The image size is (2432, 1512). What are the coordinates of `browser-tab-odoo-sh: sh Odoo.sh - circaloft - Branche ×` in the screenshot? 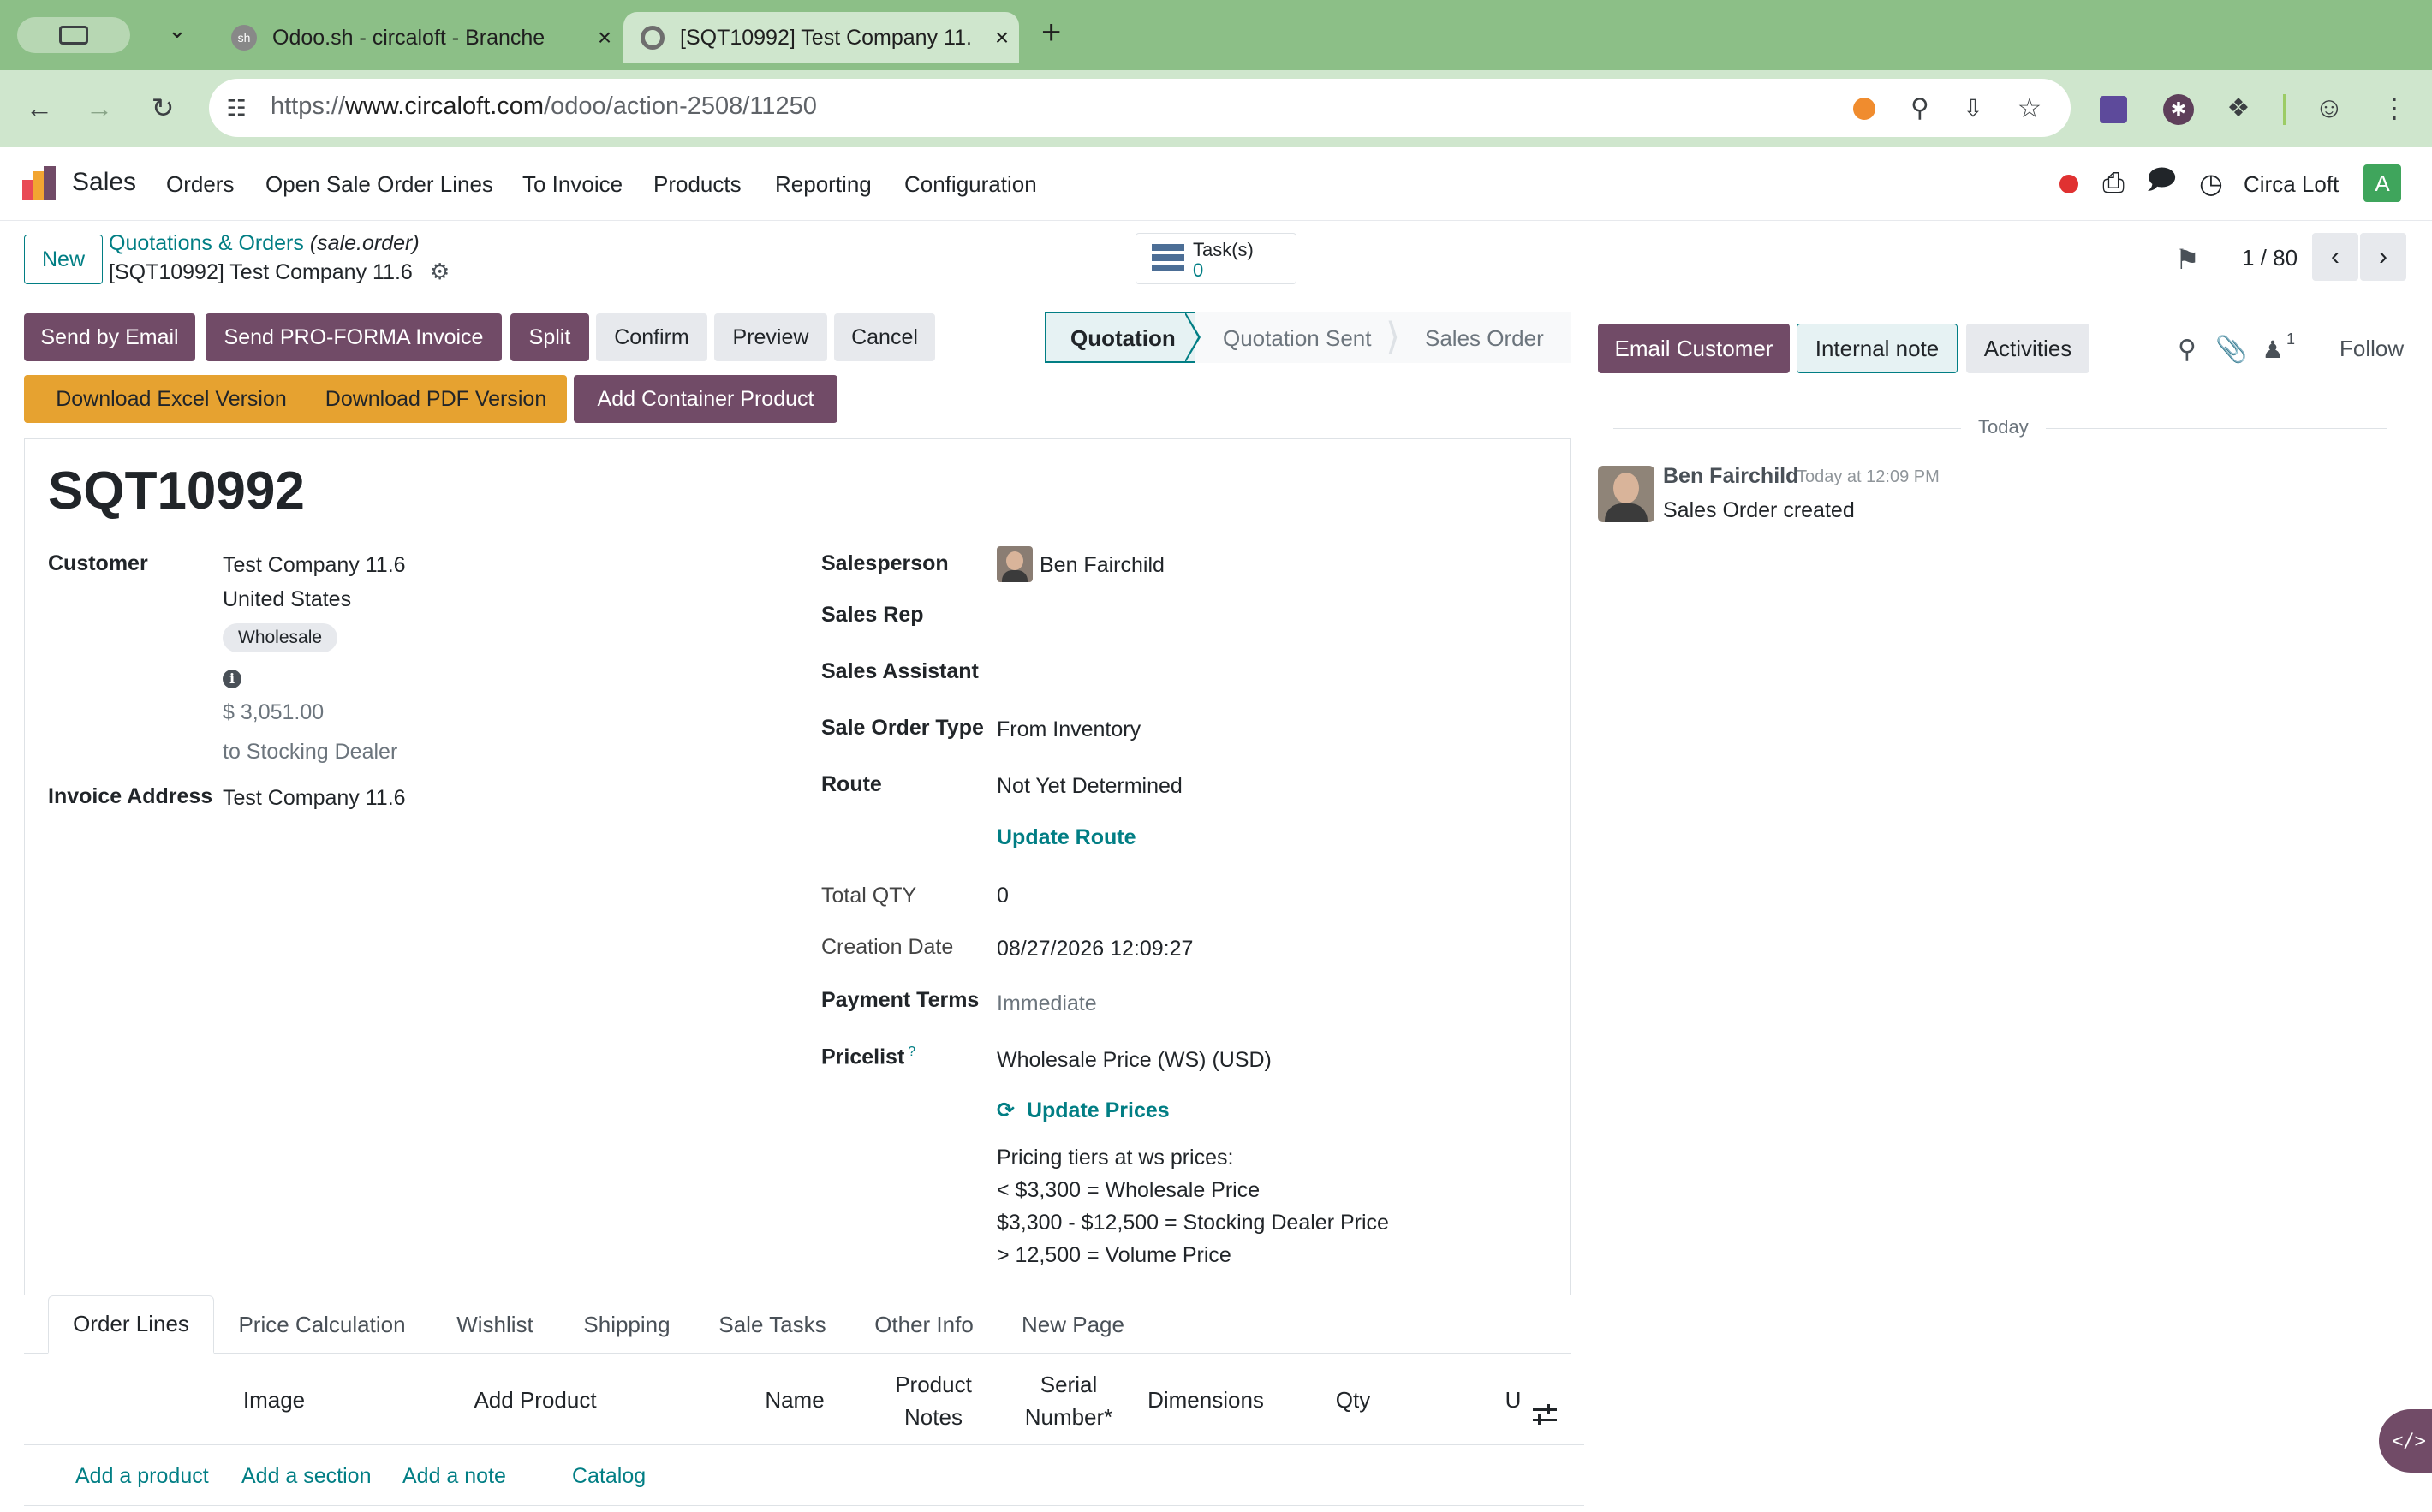 It's located at (418, 37).